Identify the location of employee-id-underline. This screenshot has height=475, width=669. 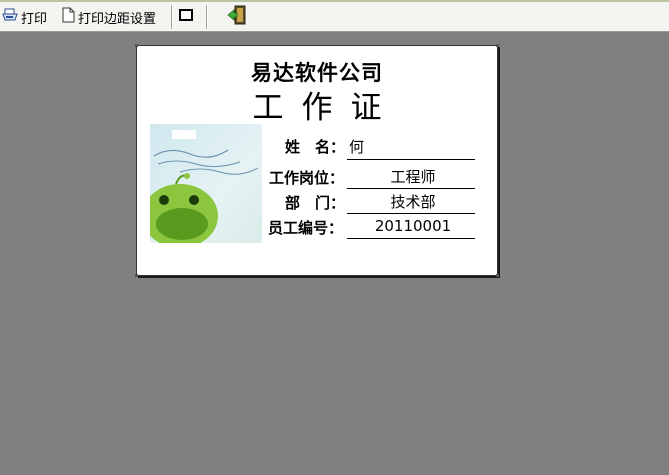
(411, 238).